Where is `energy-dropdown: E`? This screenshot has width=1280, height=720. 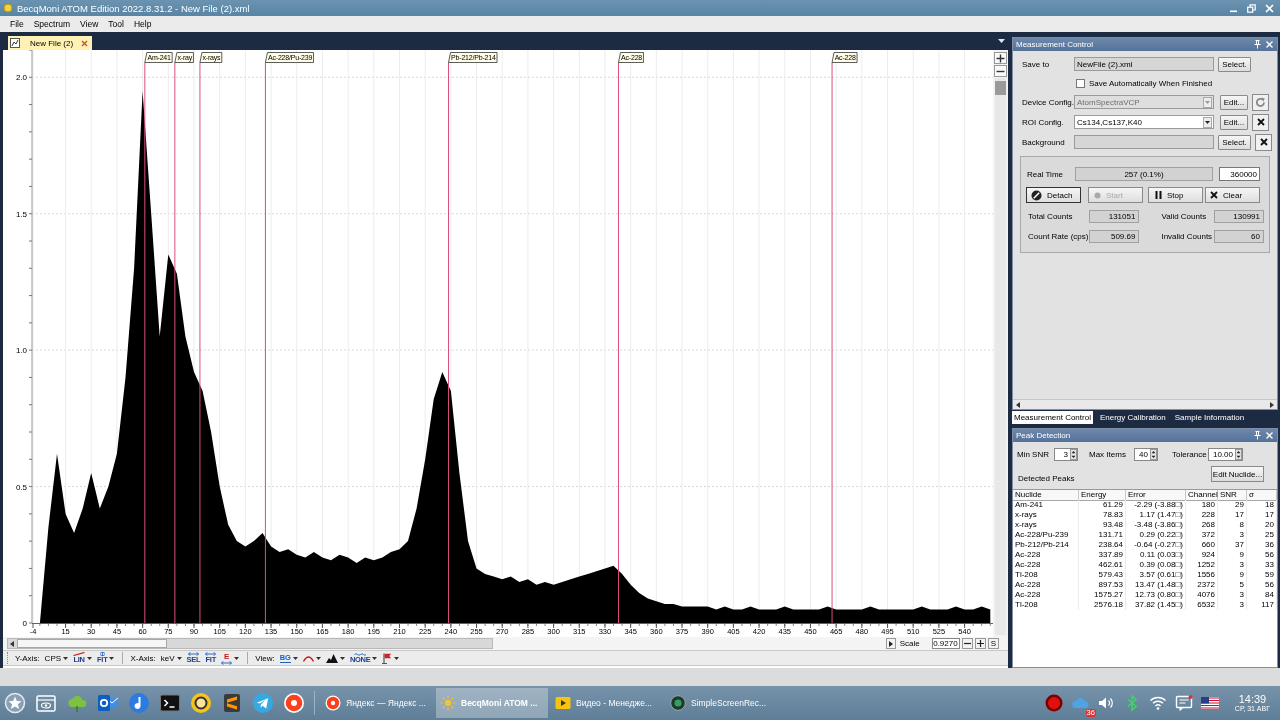
energy-dropdown: E is located at coordinates (230, 658).